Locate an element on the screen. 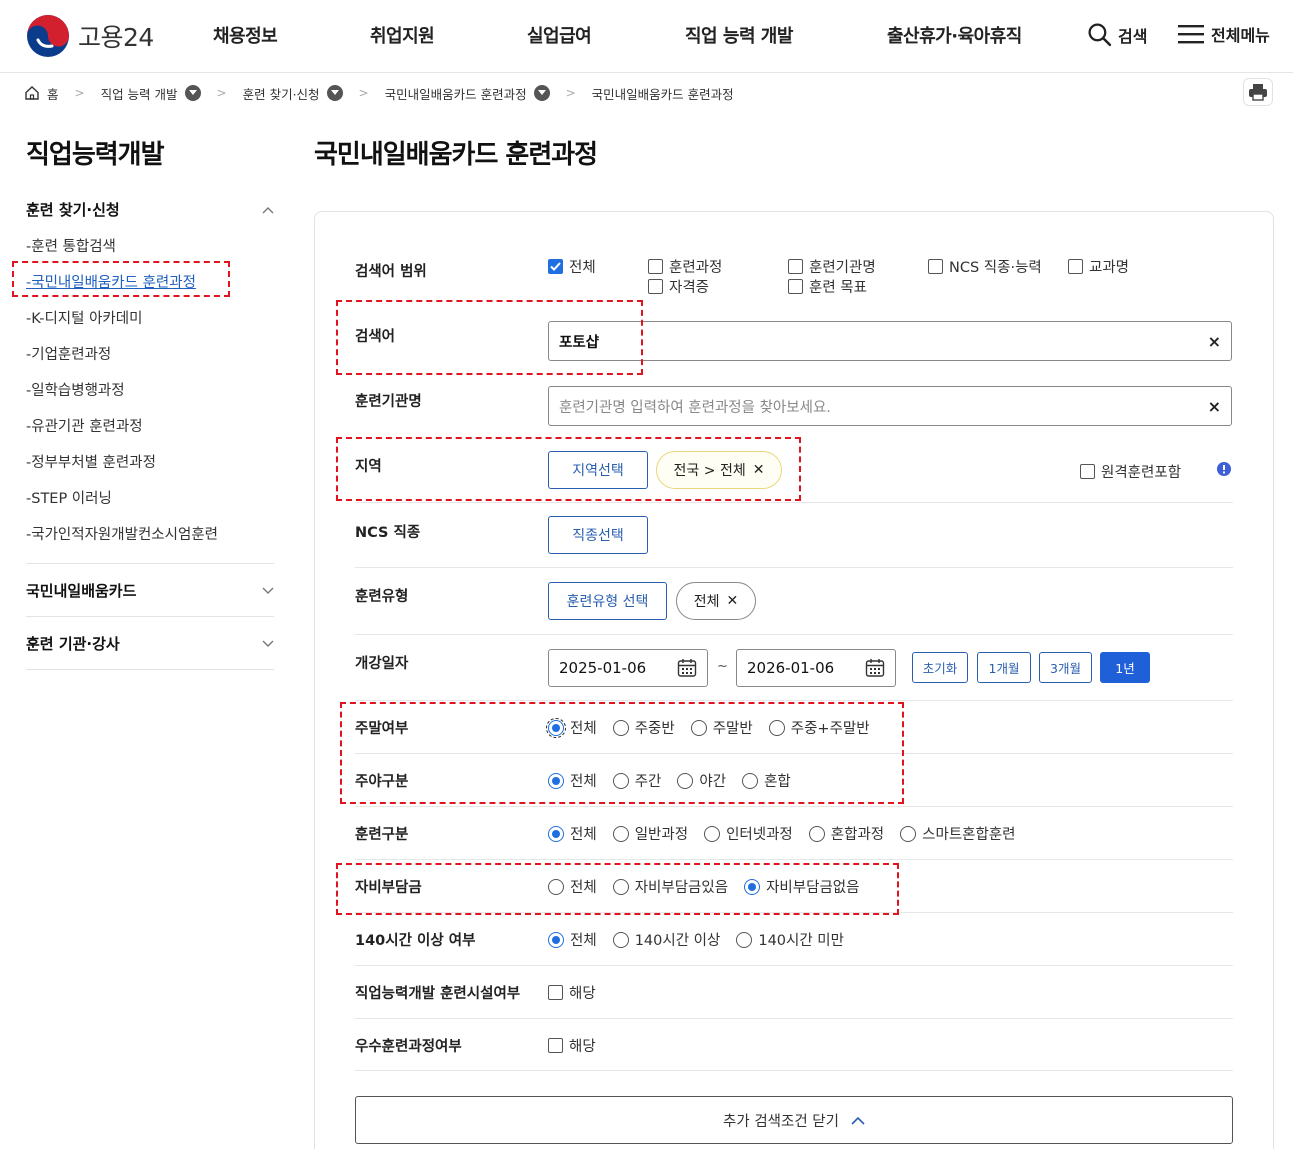 This screenshot has height=1149, width=1293. breadcrumb-item: 훈련 찾기·신청 is located at coordinates (293, 93).